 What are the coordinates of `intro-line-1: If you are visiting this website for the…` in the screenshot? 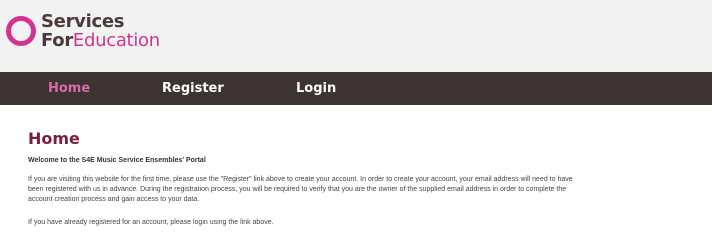 It's located at (300, 179).